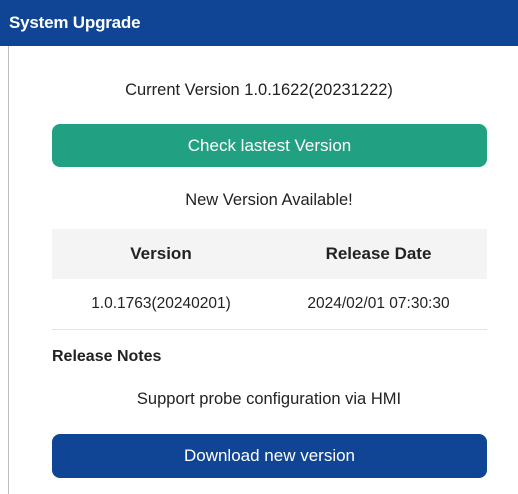  What do you see at coordinates (8, 270) in the screenshot?
I see `dialog-left-border` at bounding box center [8, 270].